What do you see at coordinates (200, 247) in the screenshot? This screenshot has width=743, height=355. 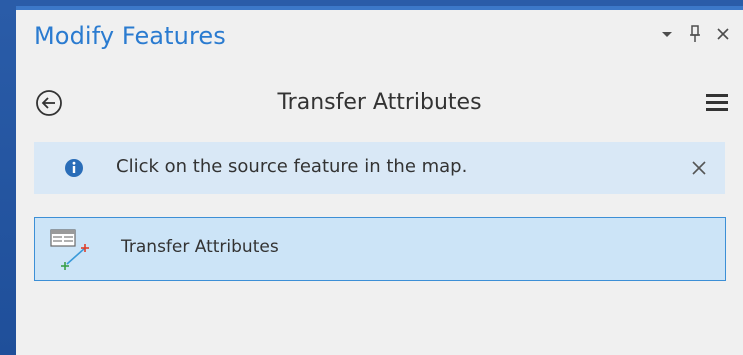 I see `tool-item-label: Transfer Attributes` at bounding box center [200, 247].